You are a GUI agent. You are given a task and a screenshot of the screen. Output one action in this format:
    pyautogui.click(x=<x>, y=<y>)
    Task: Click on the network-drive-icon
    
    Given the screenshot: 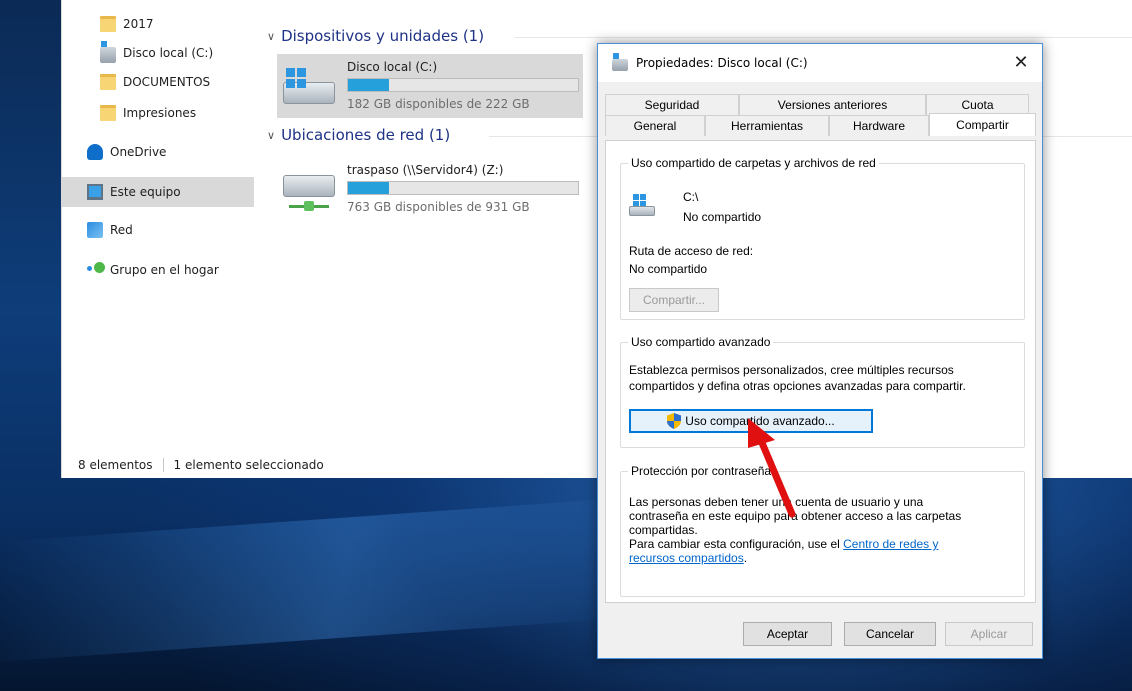 What is the action you would take?
    pyautogui.click(x=309, y=191)
    